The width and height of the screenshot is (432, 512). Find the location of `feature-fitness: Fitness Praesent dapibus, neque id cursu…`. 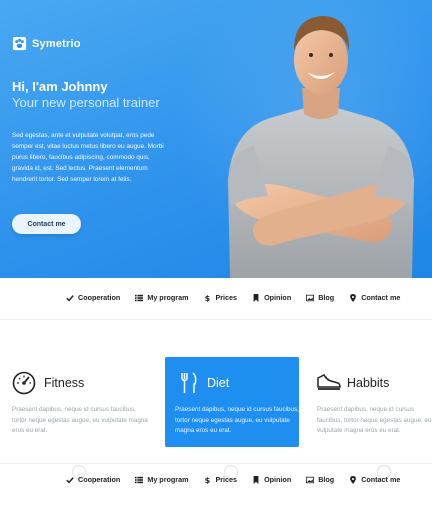

feature-fitness: Fitness Praesent dapibus, neque id cursu… is located at coordinates (82, 402).